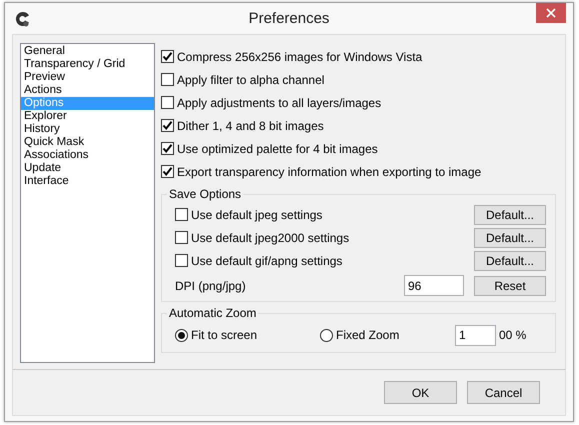 This screenshot has width=579, height=425. What do you see at coordinates (250, 79) in the screenshot?
I see `option-label: Apply filter to alpha channel` at bounding box center [250, 79].